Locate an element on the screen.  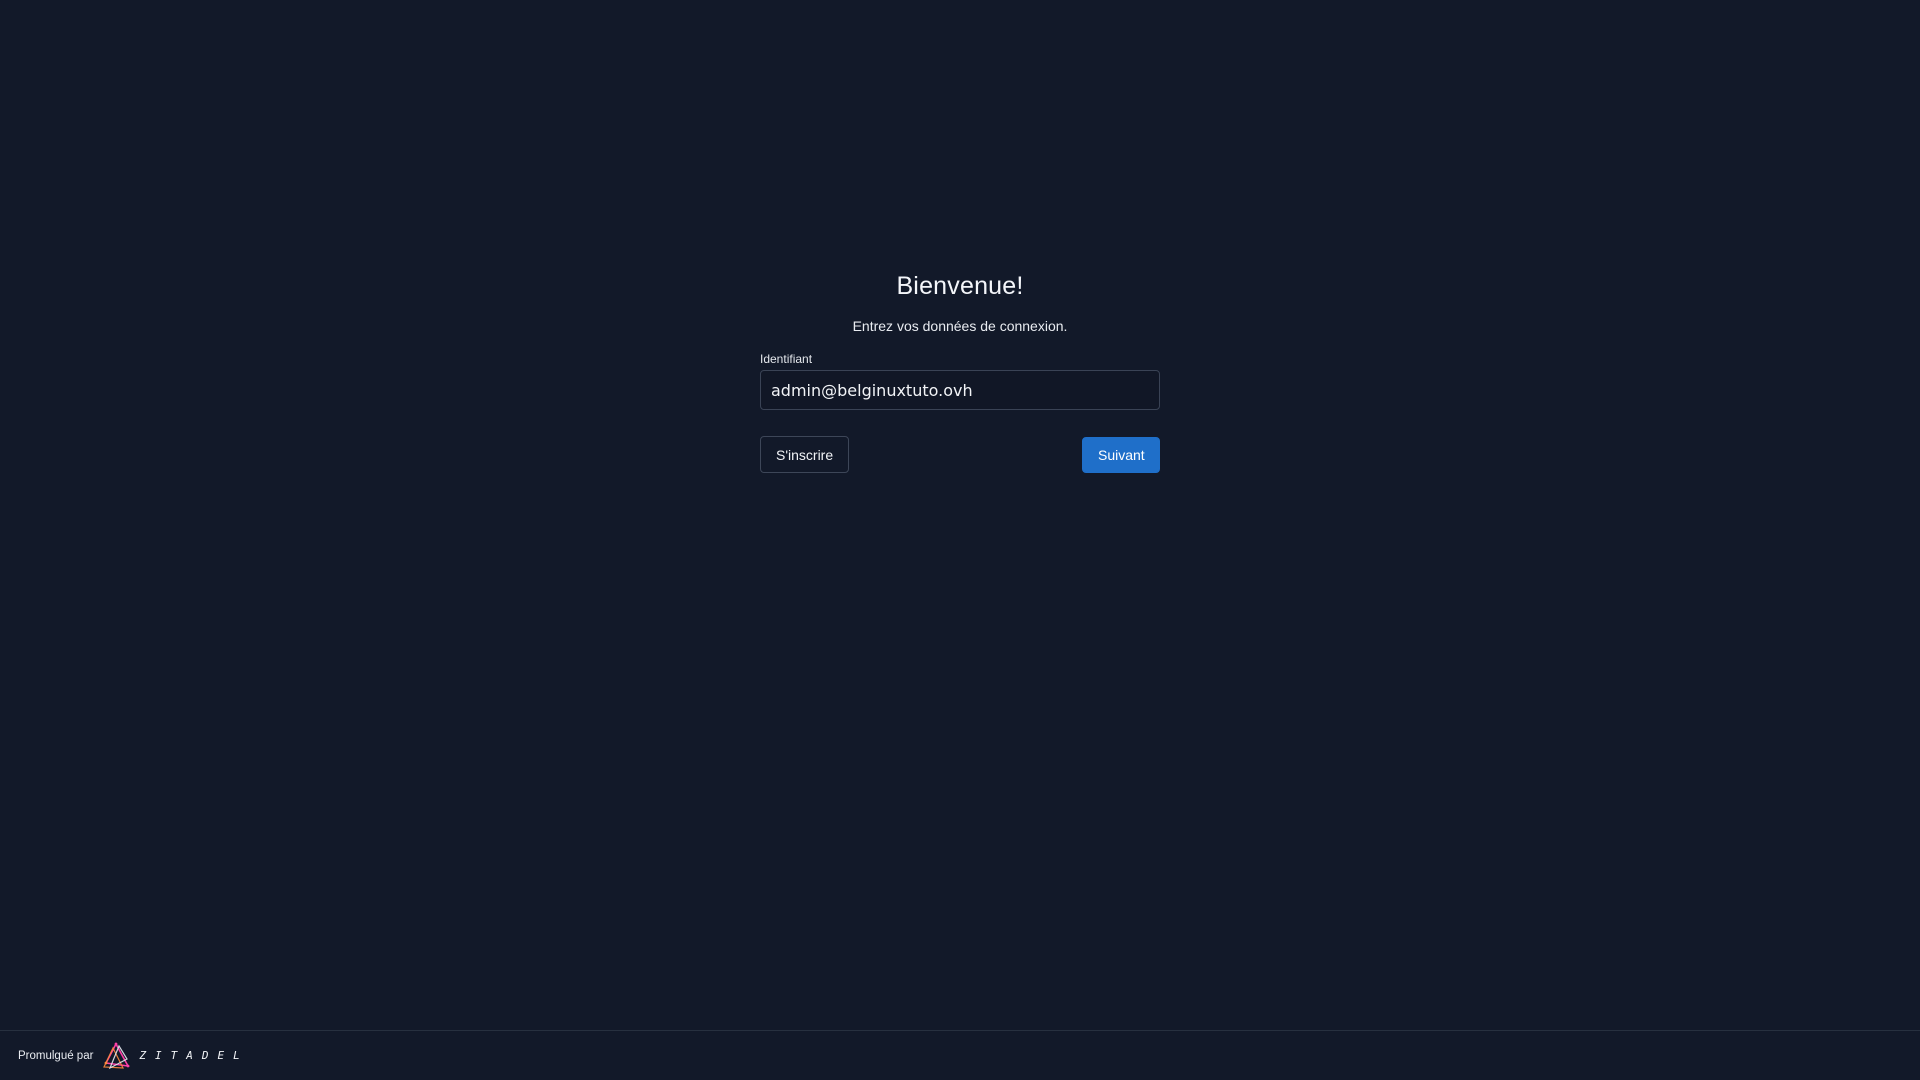
zitadel-logo-icon is located at coordinates (116, 1055).